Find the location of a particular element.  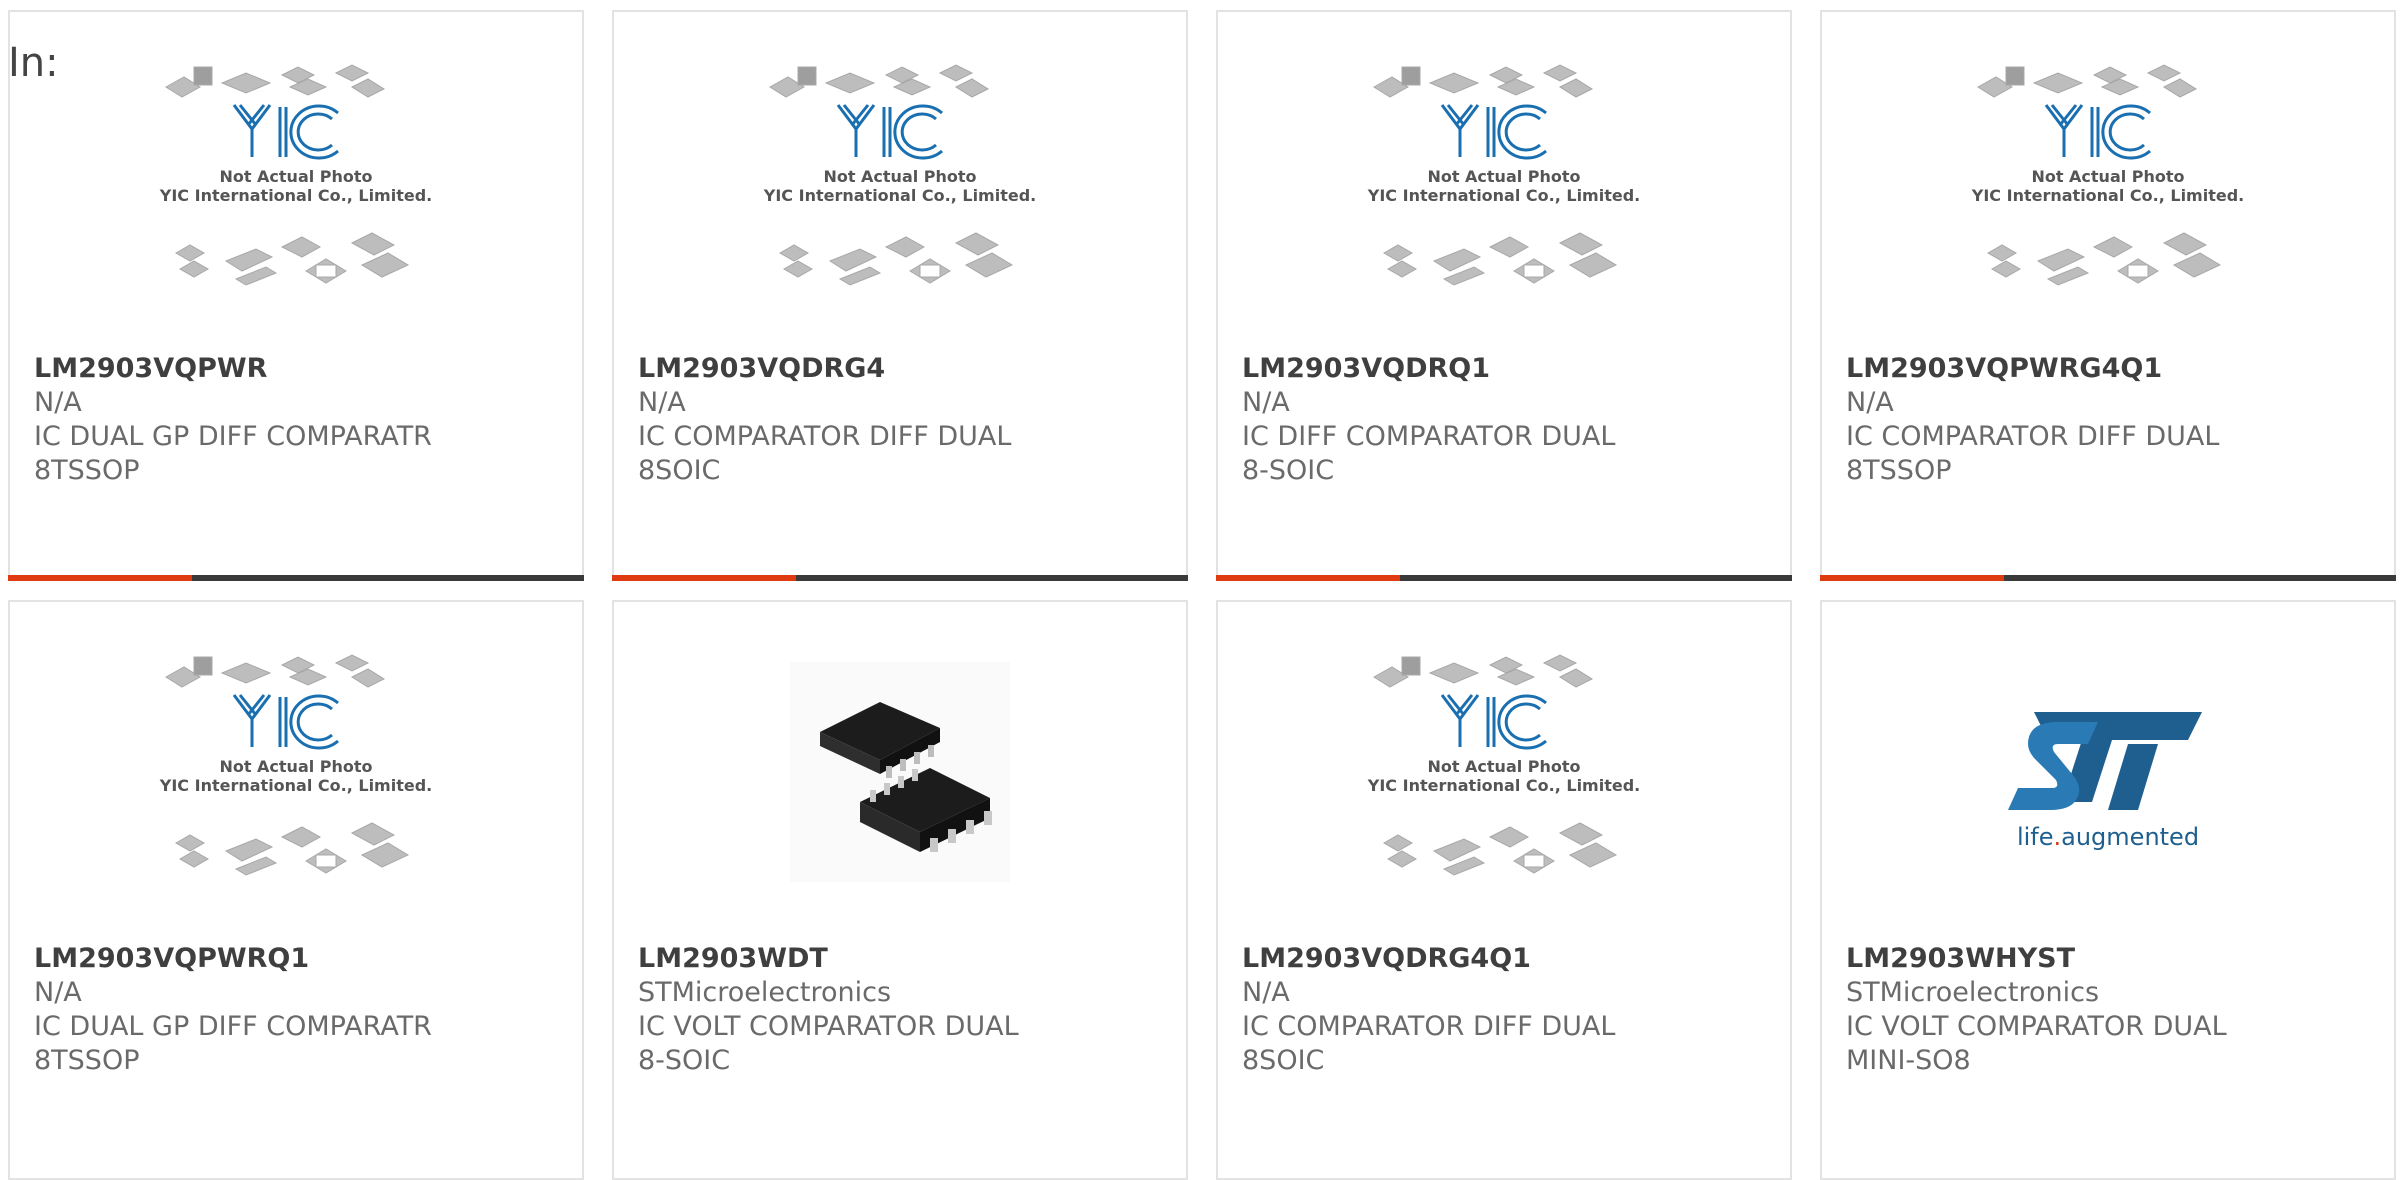

product-image: life.augmented is located at coordinates (2108, 772).